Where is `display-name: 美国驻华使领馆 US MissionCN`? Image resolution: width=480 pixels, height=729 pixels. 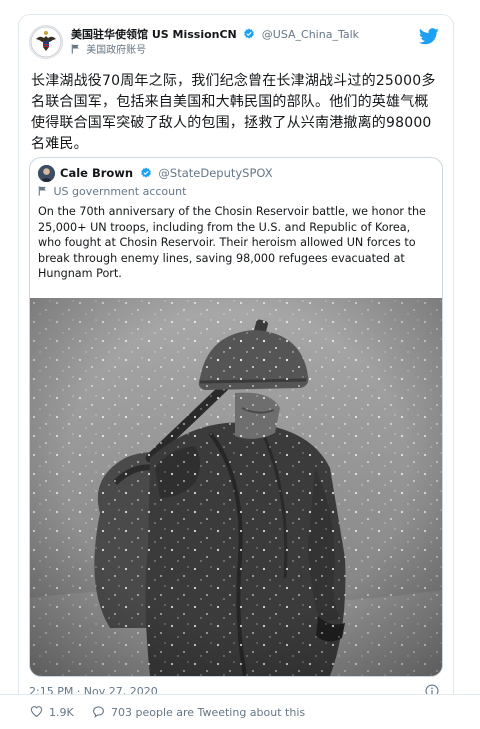 display-name: 美国驻华使领馆 US MissionCN is located at coordinates (154, 34).